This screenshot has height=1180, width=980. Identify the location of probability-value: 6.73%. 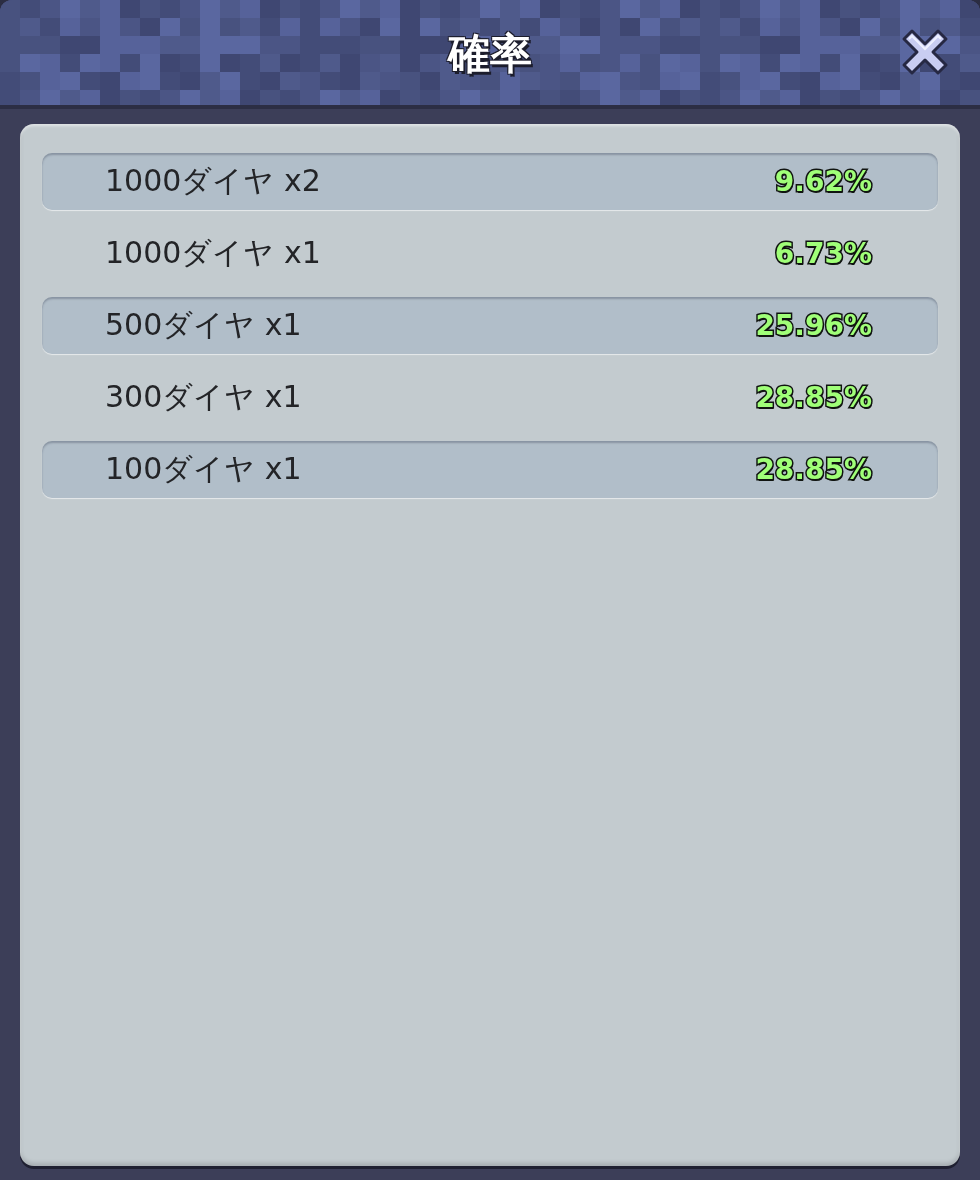
(823, 253).